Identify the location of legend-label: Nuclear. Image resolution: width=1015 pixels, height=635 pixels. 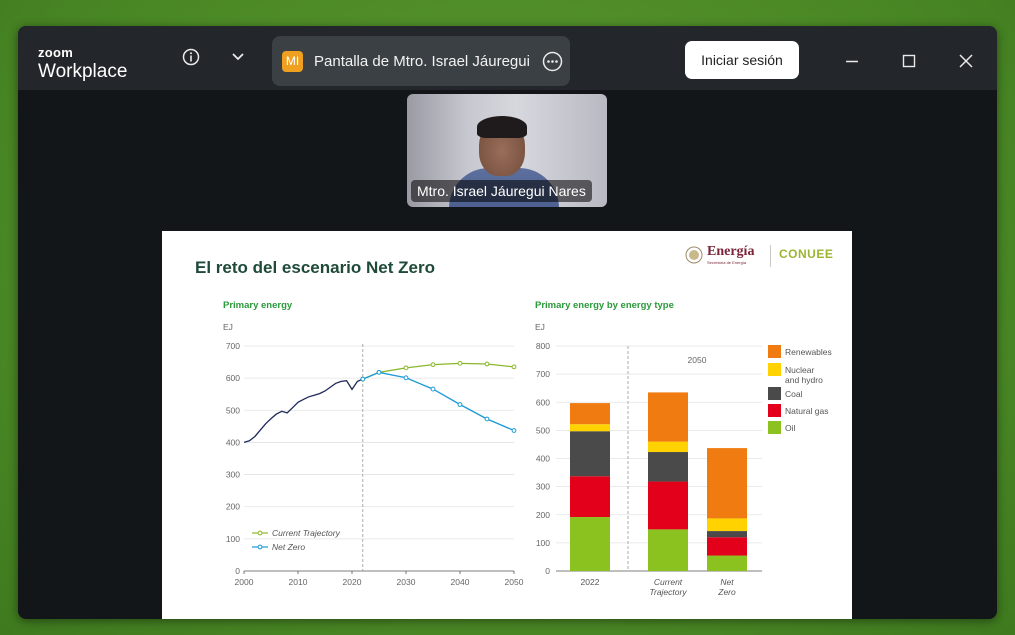
(799, 370).